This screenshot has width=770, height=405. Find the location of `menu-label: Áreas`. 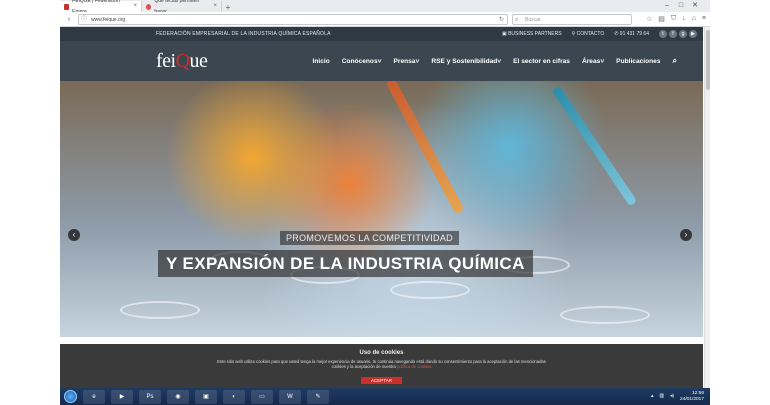

menu-label: Áreas is located at coordinates (591, 61).